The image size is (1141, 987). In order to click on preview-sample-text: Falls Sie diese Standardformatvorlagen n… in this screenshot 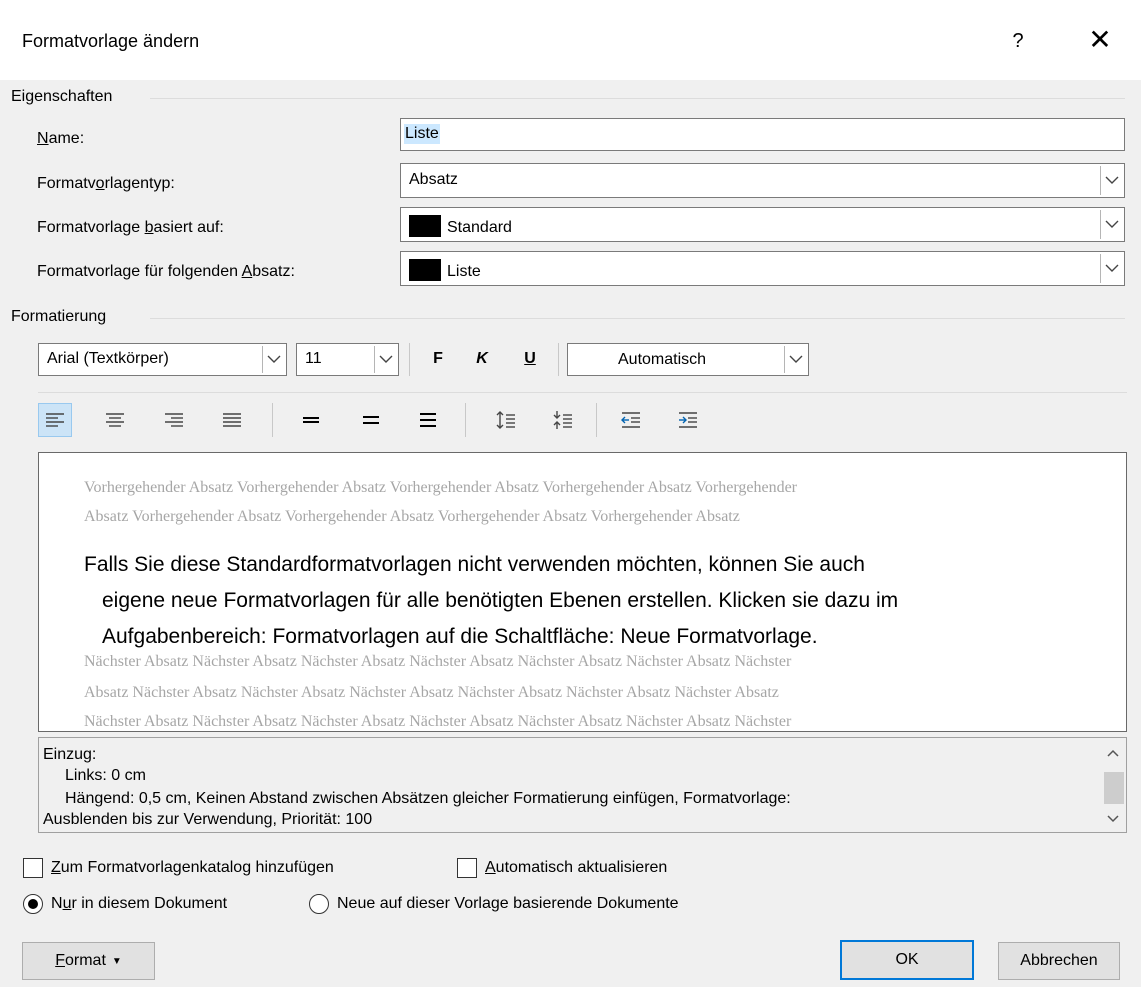, I will do `click(474, 564)`.